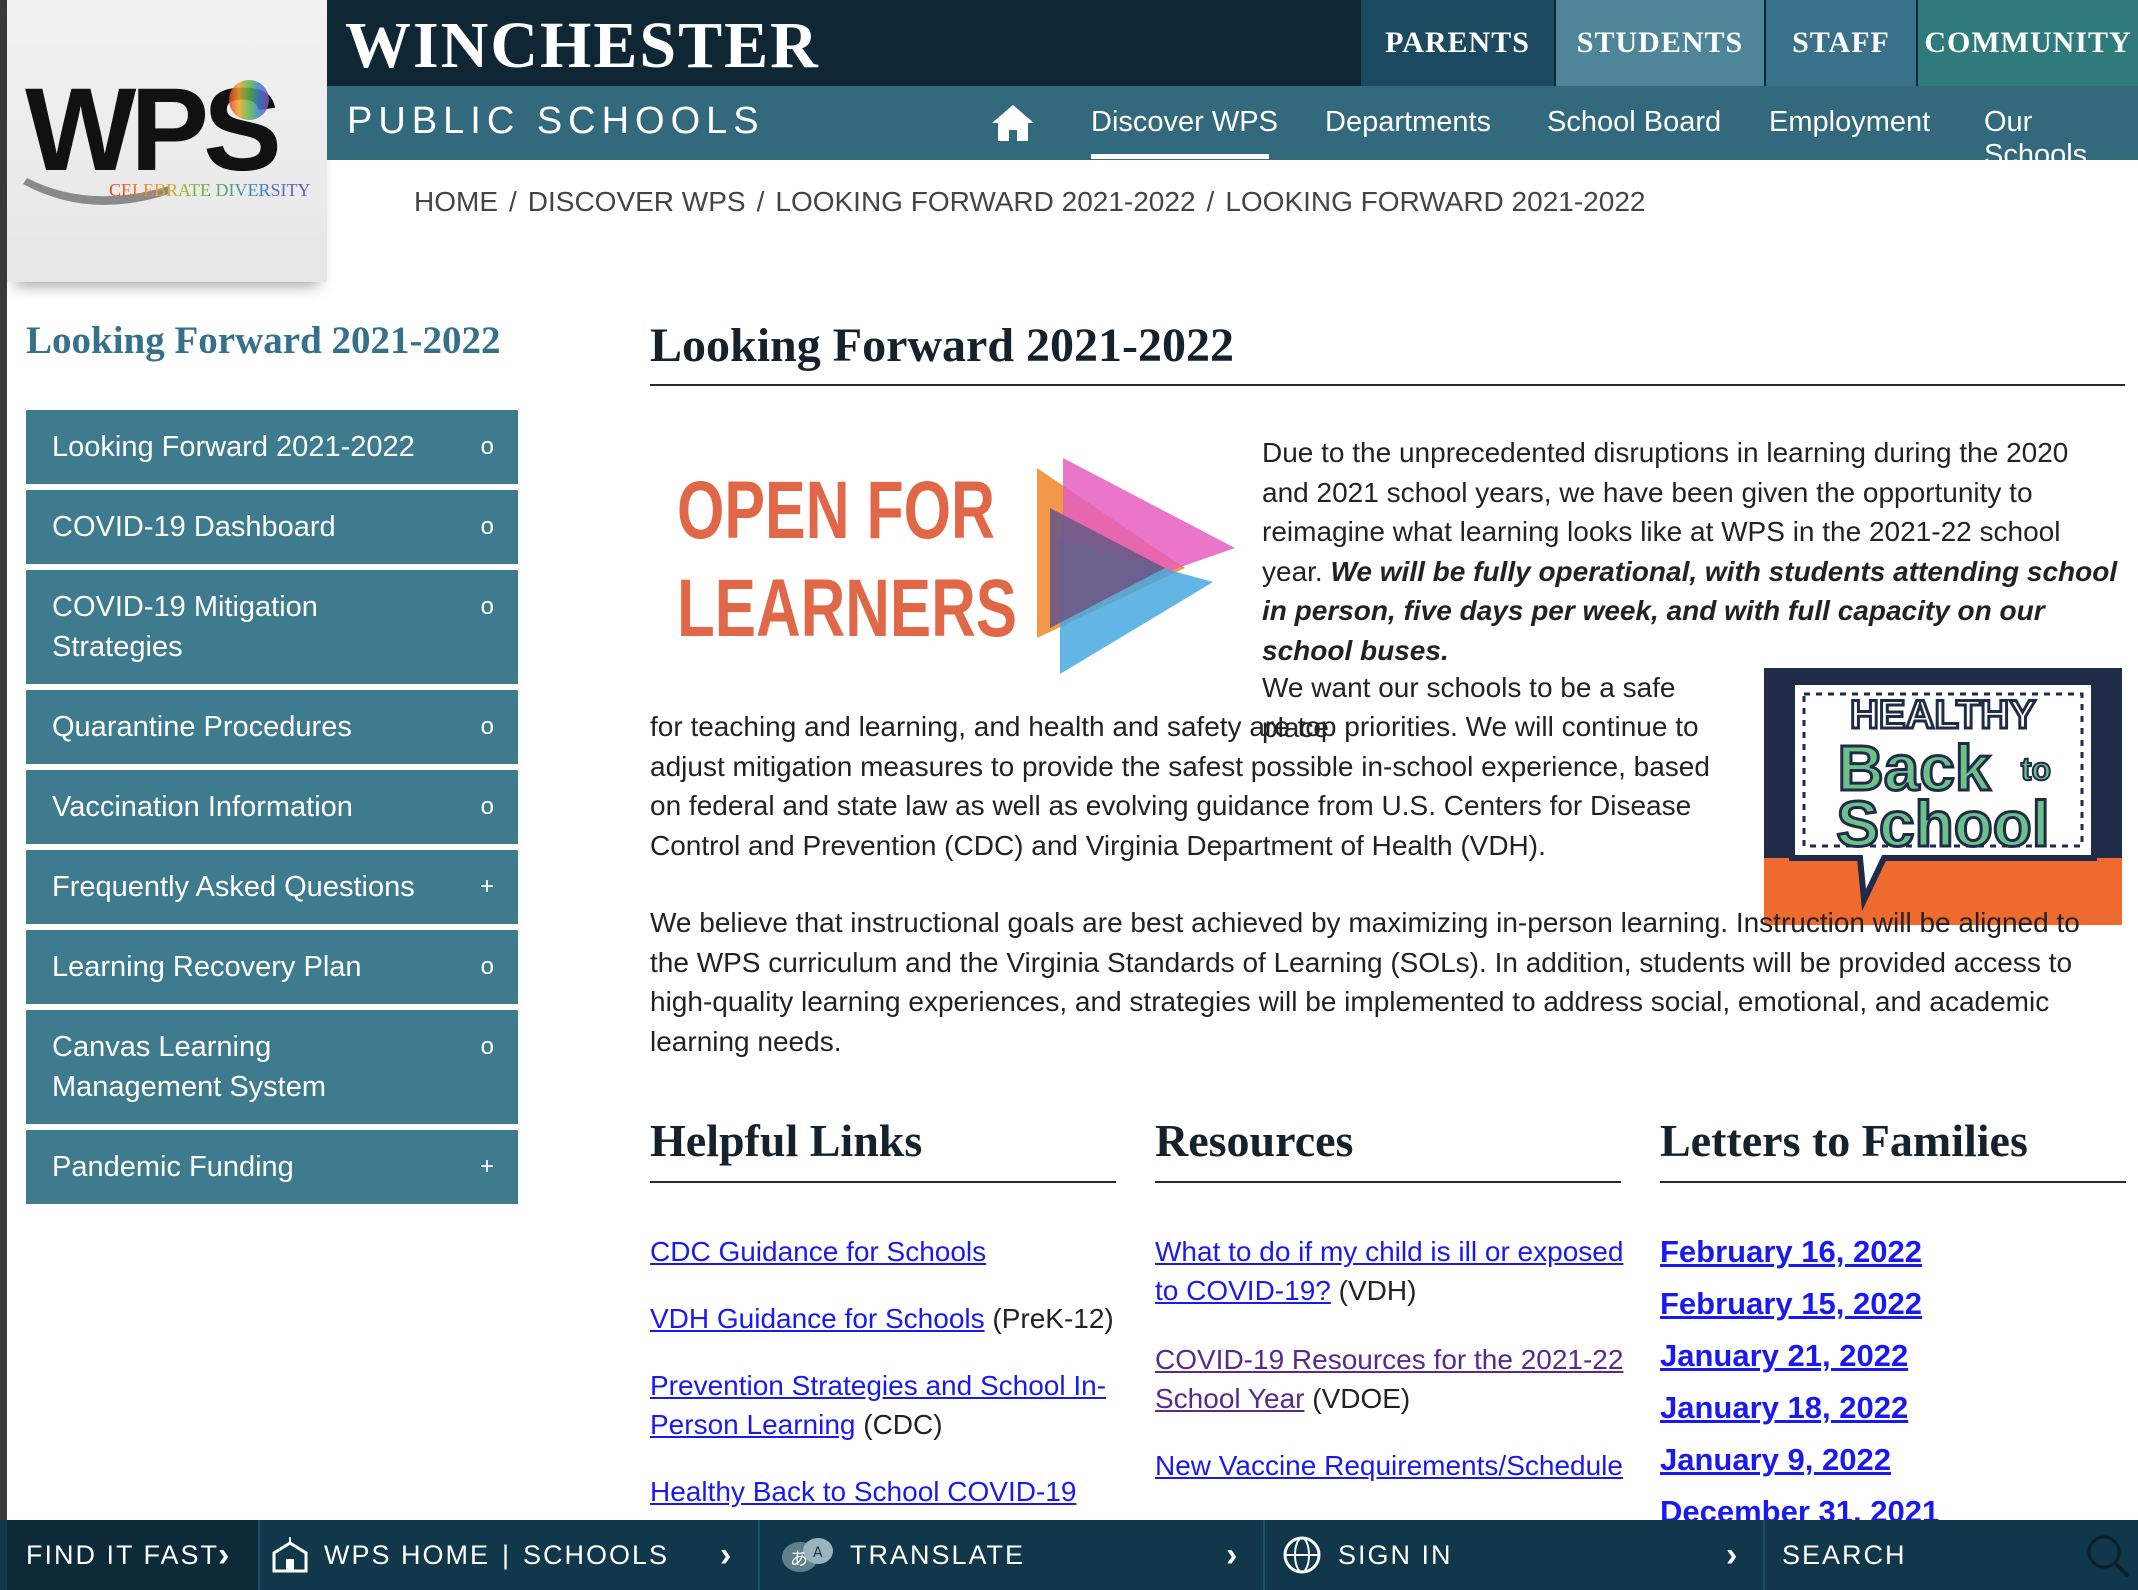  What do you see at coordinates (272, 807) in the screenshot?
I see `sidebar-item-vaccination: Vaccination Information o` at bounding box center [272, 807].